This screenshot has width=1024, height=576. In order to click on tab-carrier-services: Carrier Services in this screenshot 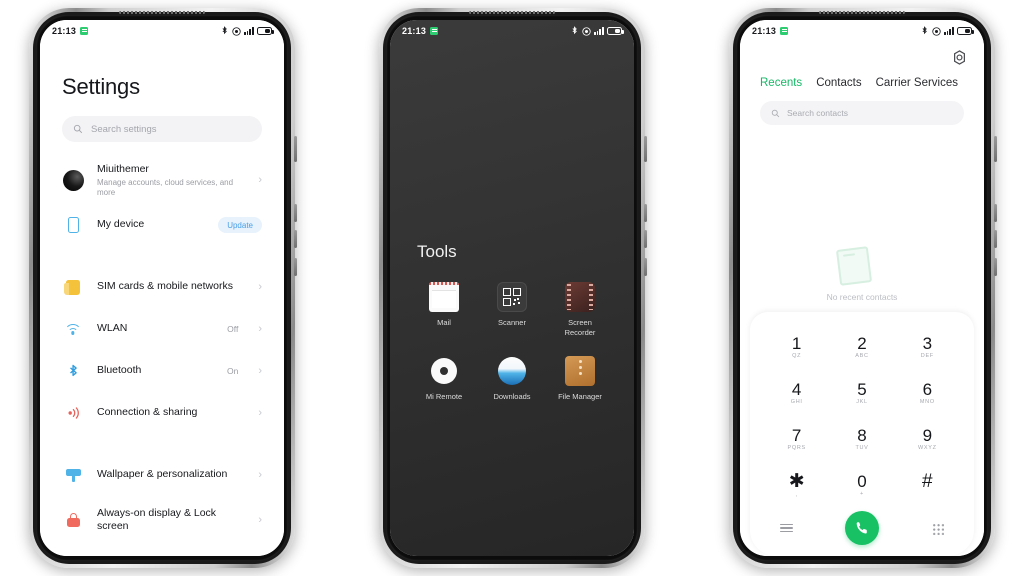, I will do `click(917, 83)`.